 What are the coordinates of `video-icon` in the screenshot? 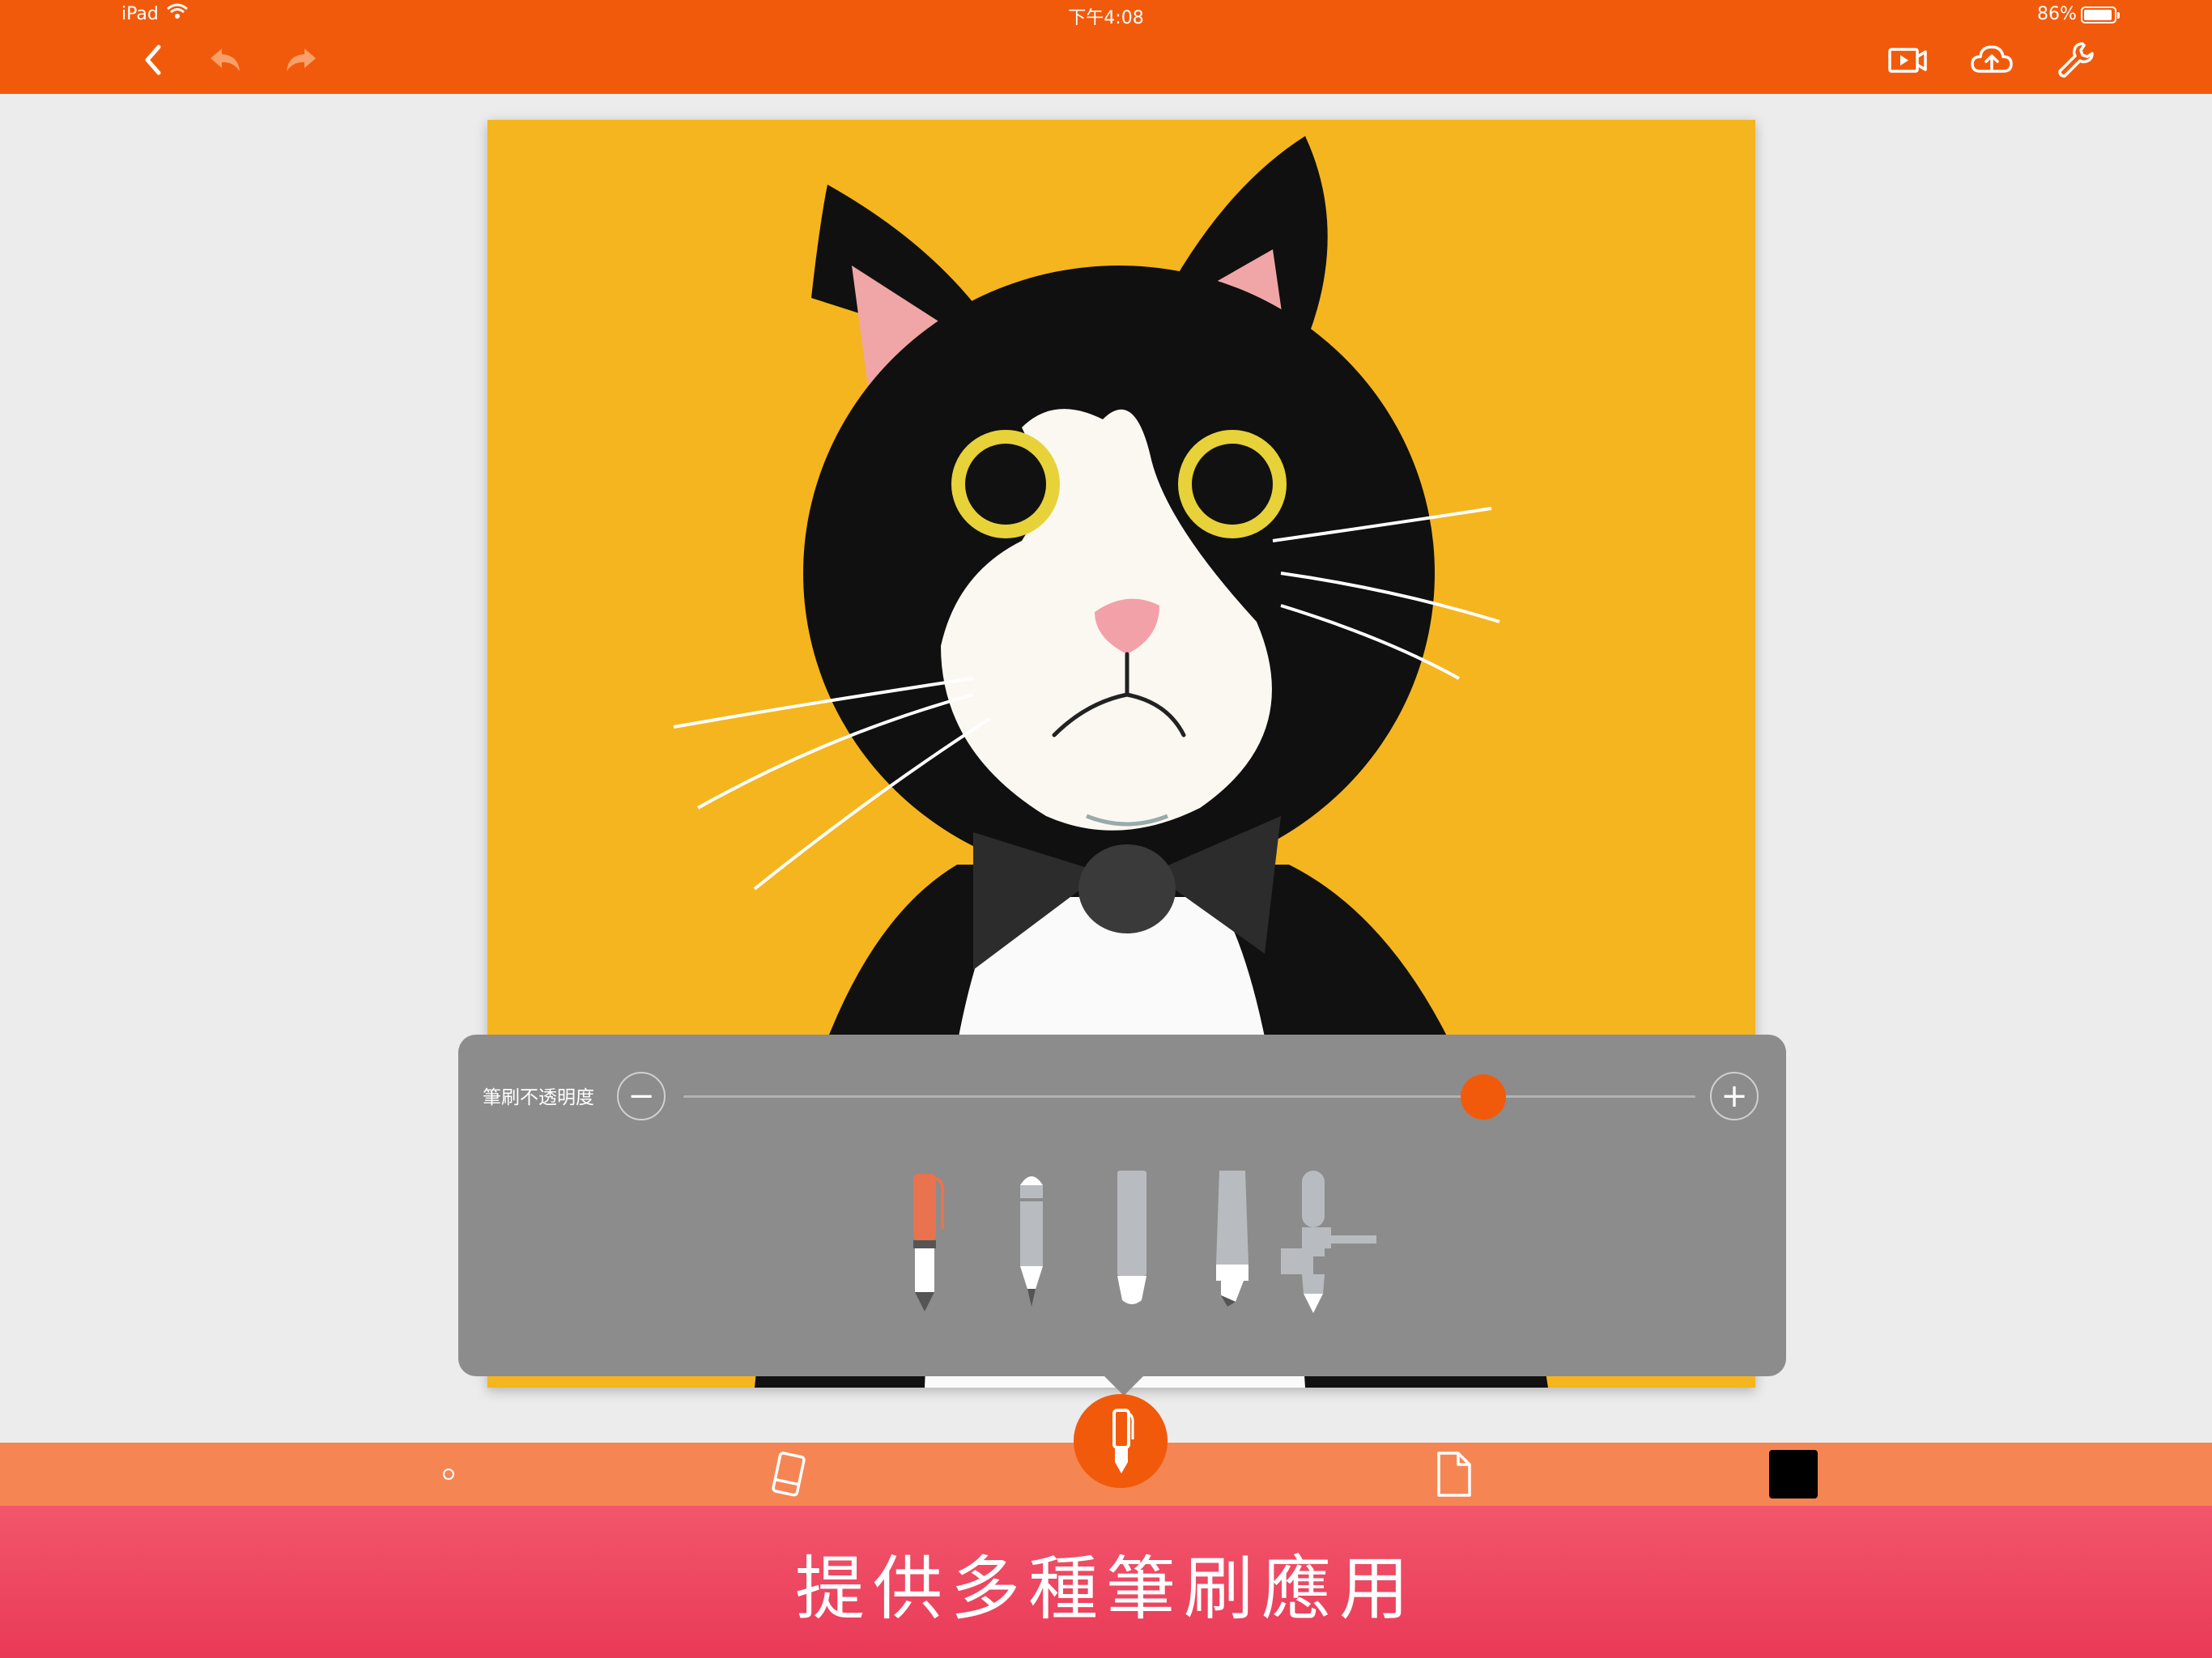 It's located at (1908, 60).